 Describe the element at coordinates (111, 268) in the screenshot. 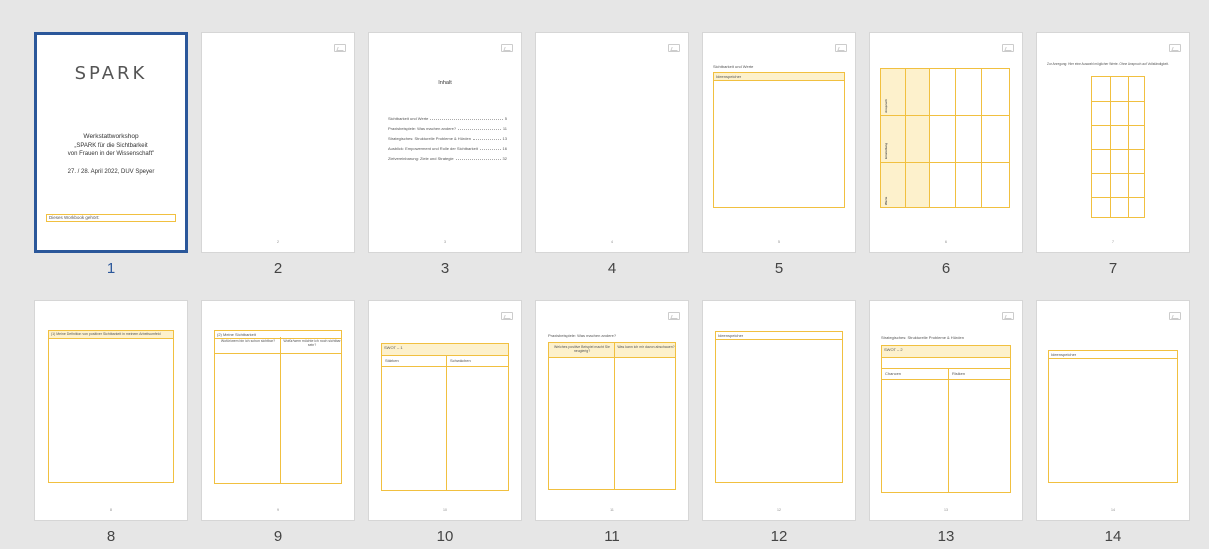

I see `page-label: 1` at that location.